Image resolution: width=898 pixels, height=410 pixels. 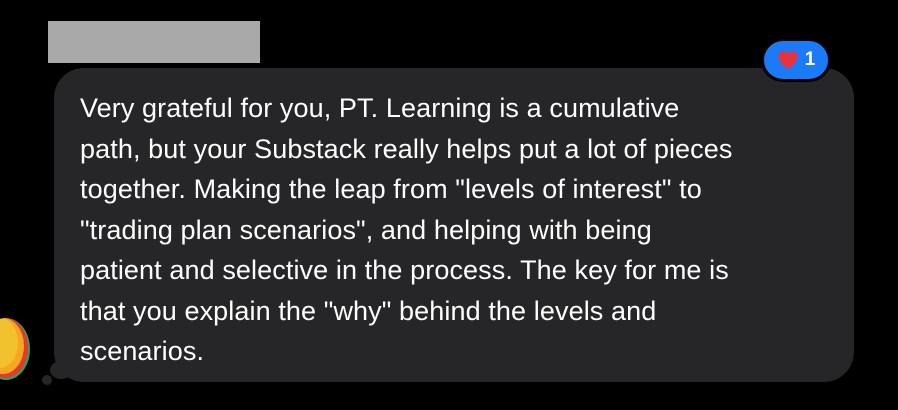 I want to click on sender-name-redaction, so click(x=154, y=42).